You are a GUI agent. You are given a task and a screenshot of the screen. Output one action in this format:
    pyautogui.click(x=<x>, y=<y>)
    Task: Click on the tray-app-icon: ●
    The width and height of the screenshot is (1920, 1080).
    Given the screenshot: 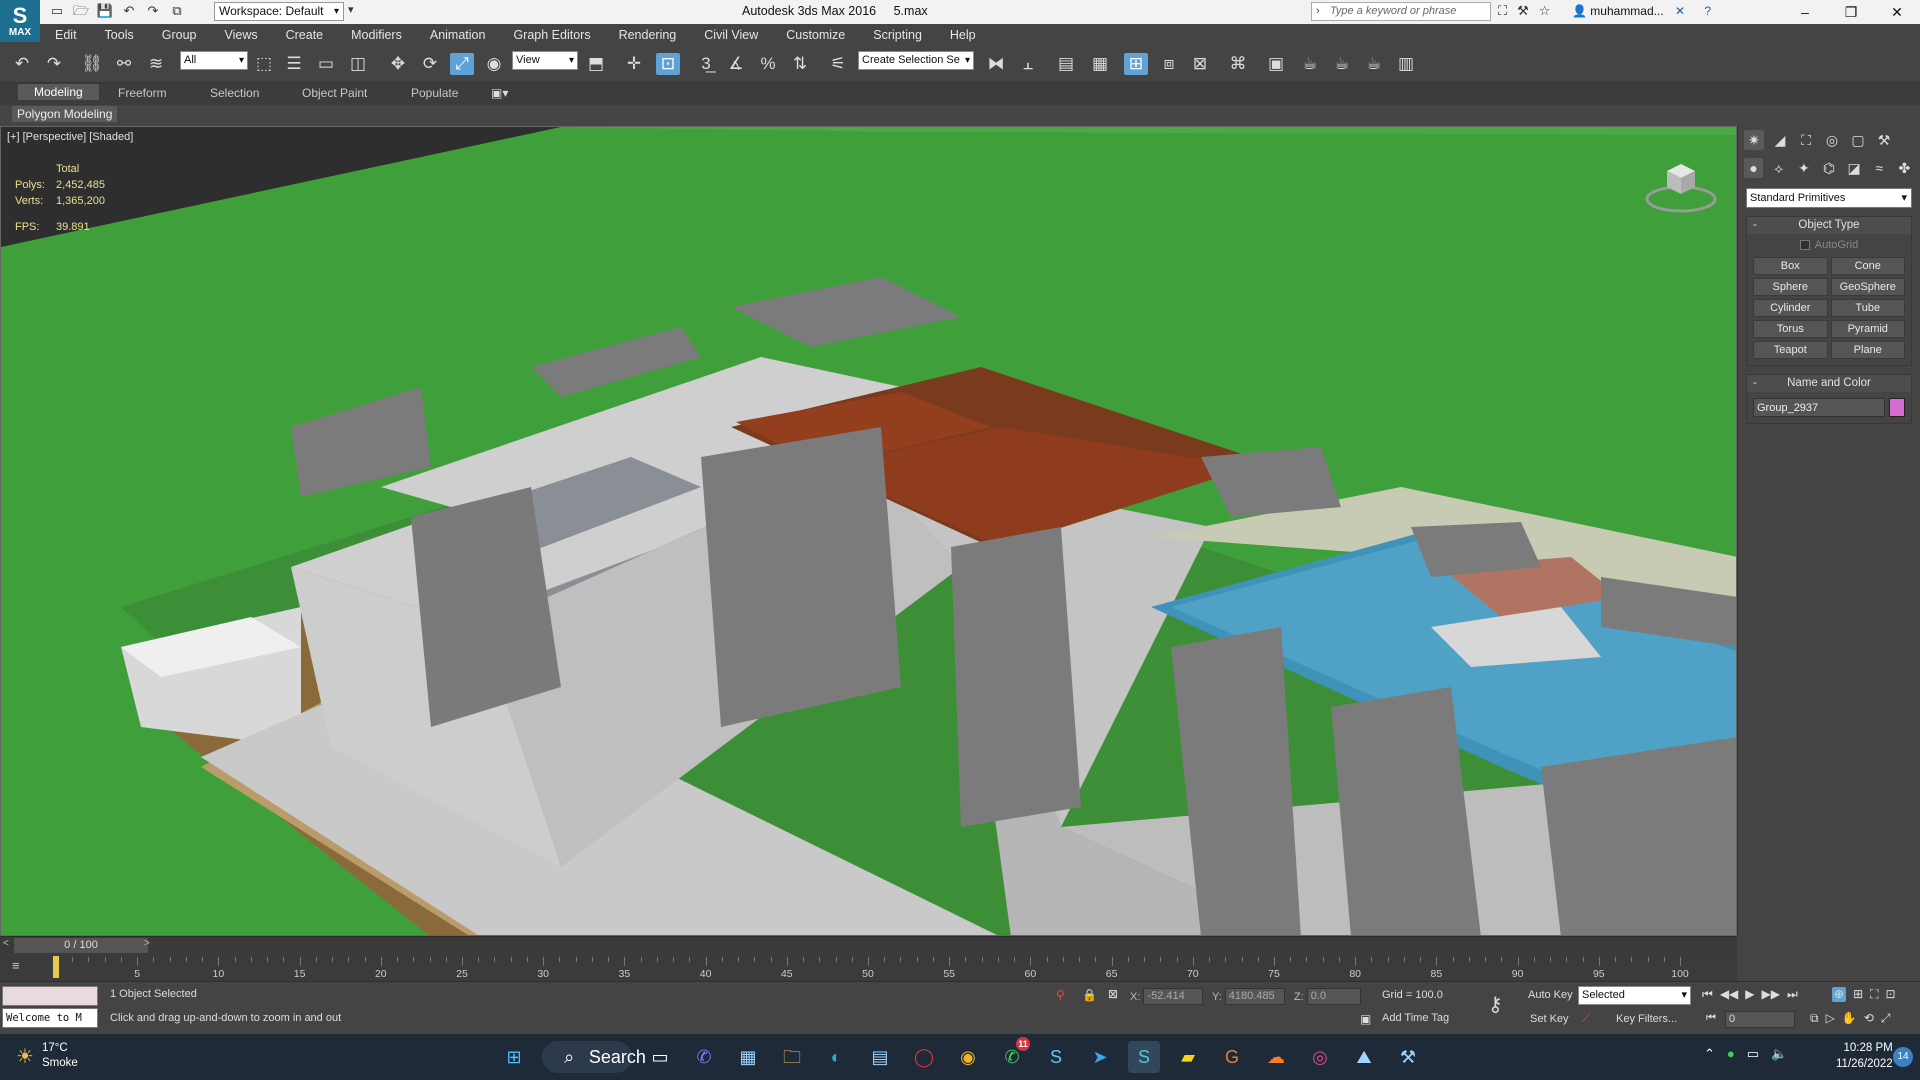 What is the action you would take?
    pyautogui.click(x=1731, y=1054)
    